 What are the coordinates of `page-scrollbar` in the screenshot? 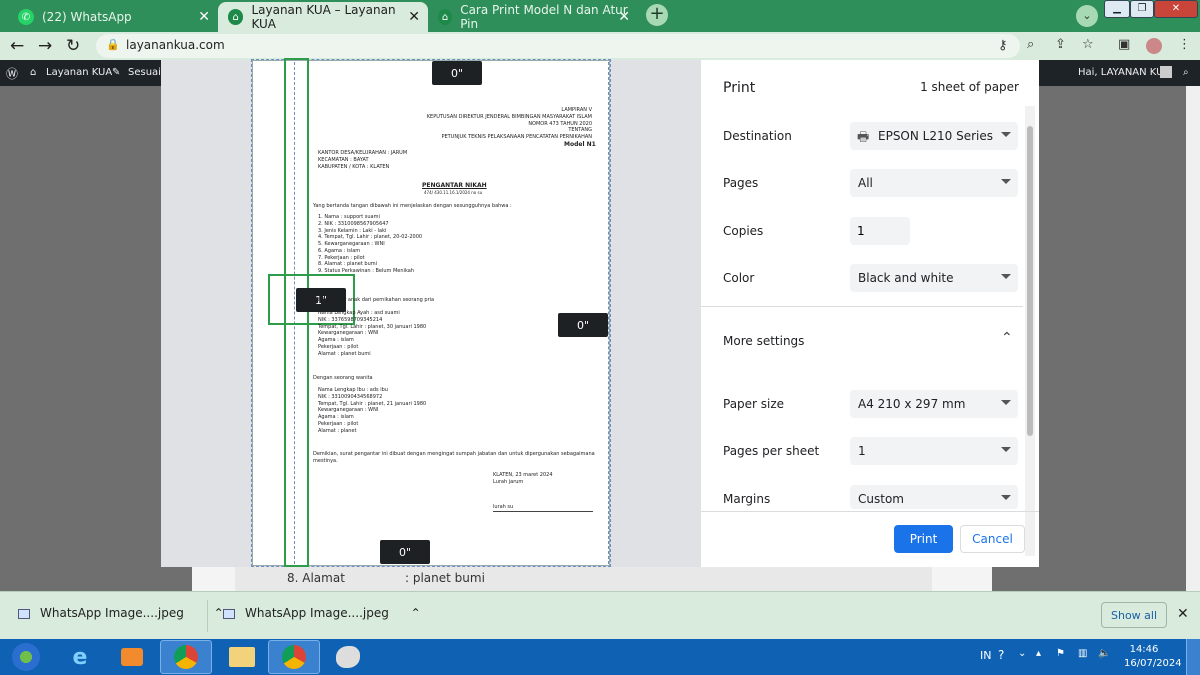 It's located at (1193, 338).